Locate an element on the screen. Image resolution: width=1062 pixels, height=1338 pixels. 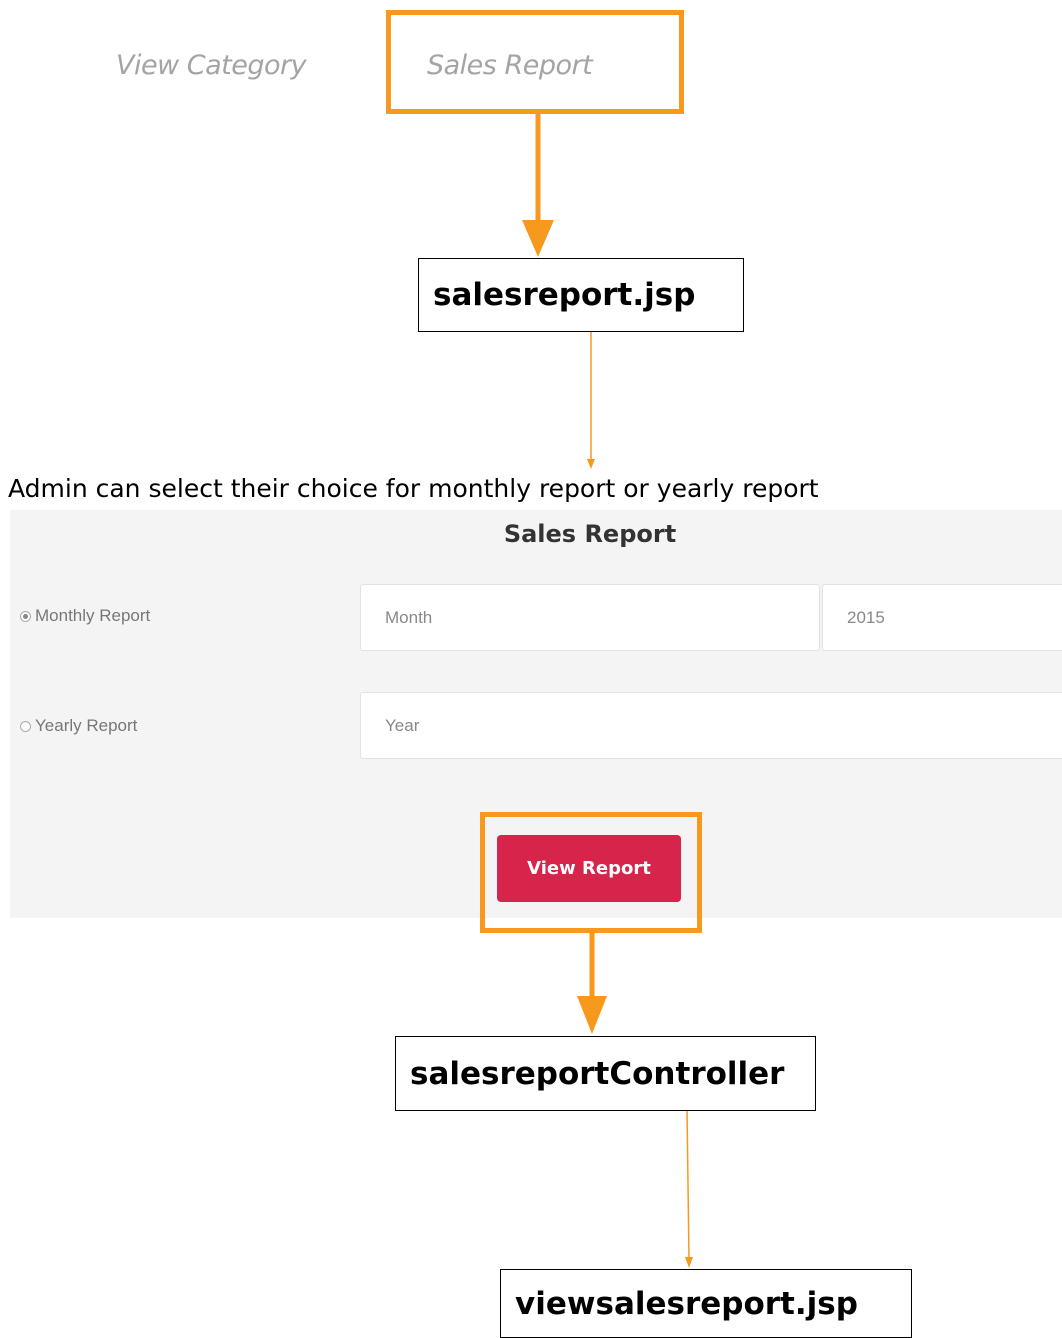
flow-box-label: salesreportController is located at coordinates (597, 1073).